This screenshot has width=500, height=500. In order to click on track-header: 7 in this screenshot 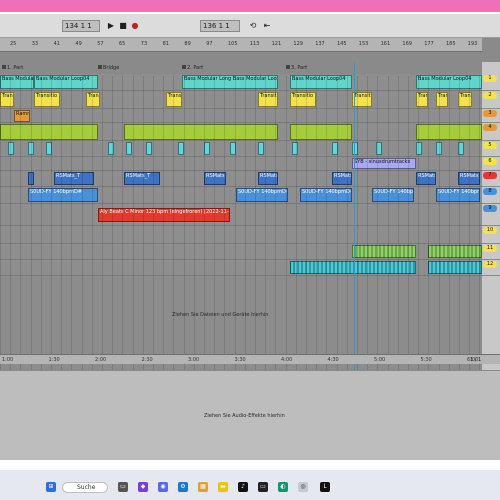, I will do `click(491, 179)`.